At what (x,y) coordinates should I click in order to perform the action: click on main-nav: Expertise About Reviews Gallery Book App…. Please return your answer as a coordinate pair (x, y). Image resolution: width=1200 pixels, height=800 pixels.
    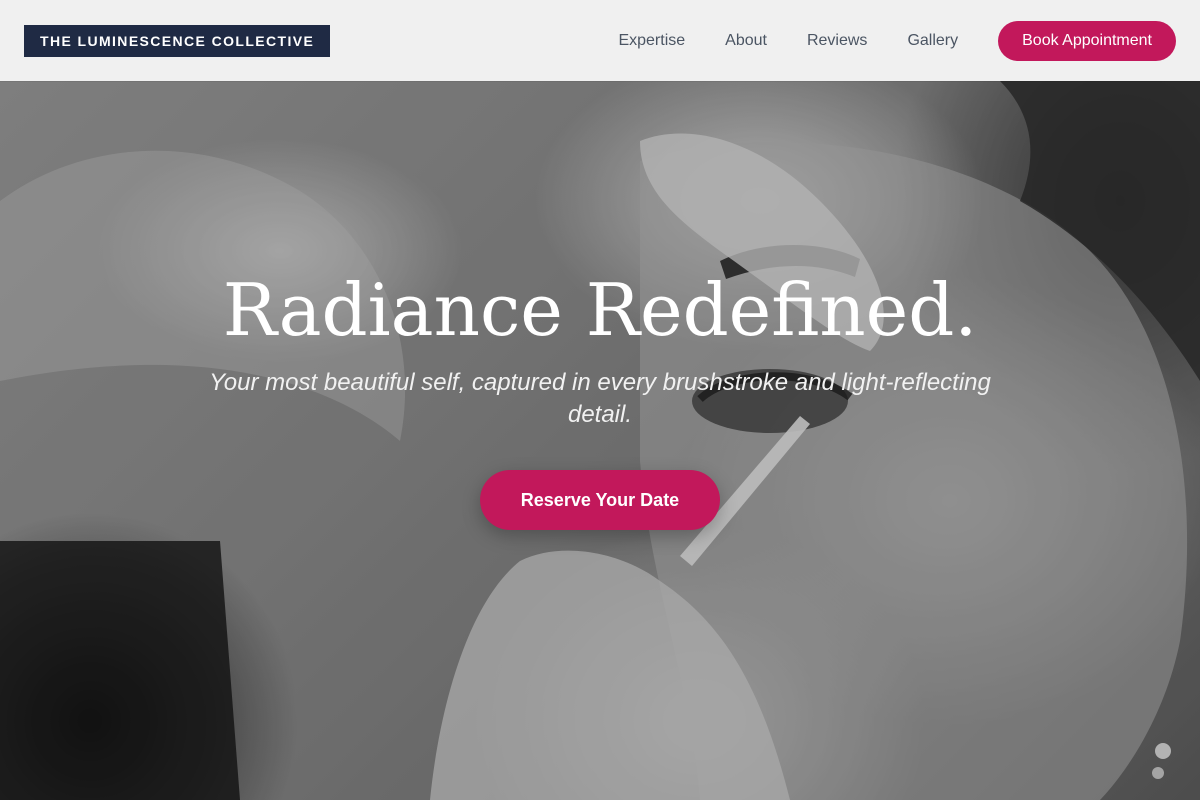
    Looking at the image, I should click on (897, 40).